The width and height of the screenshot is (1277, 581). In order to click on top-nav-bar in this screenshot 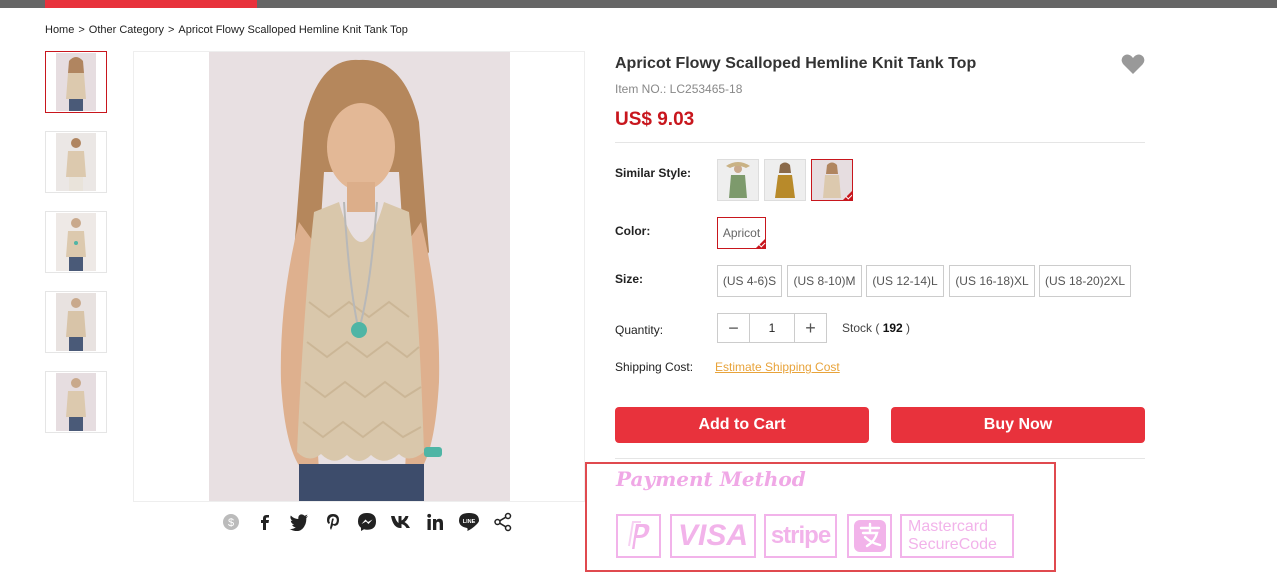, I will do `click(638, 4)`.